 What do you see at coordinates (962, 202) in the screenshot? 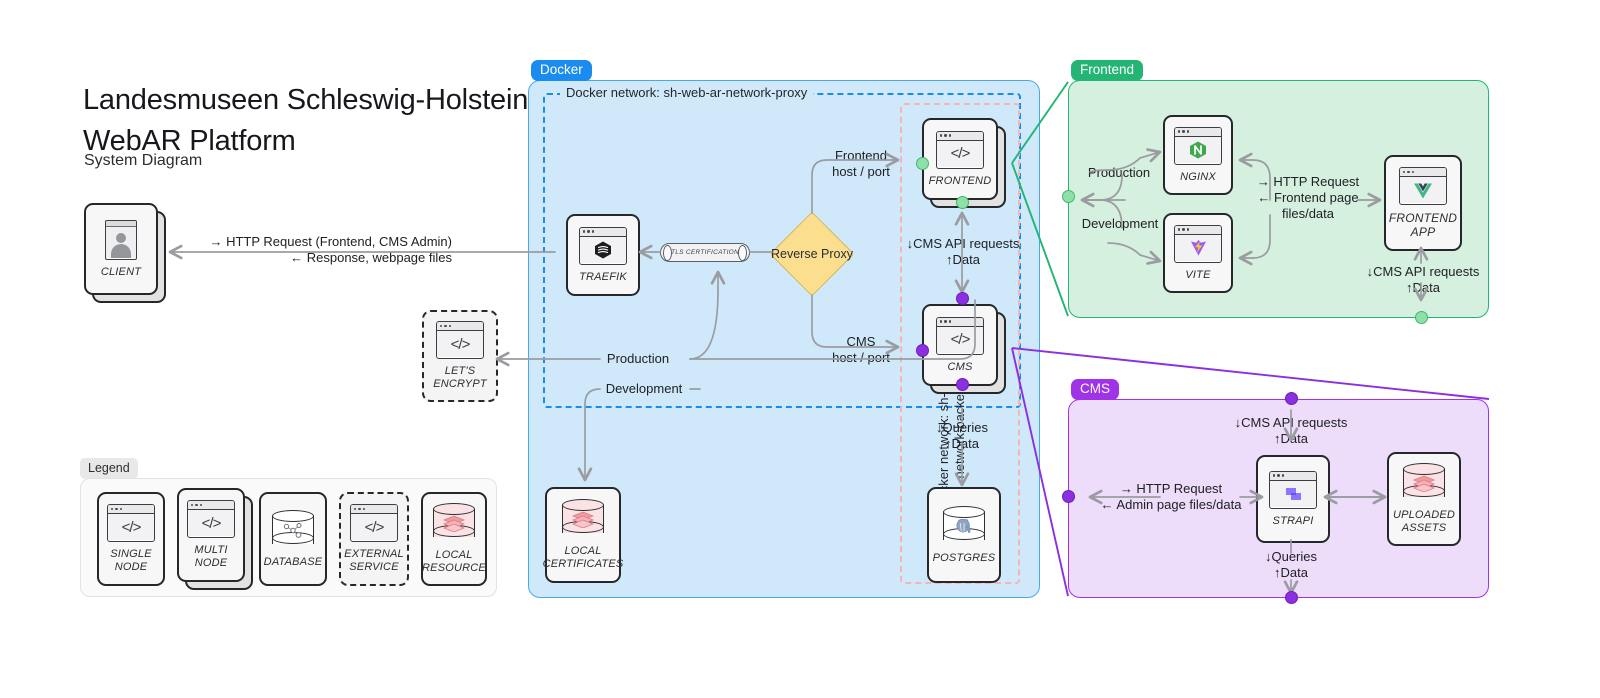
I see `frontend-port-dot-bottom` at bounding box center [962, 202].